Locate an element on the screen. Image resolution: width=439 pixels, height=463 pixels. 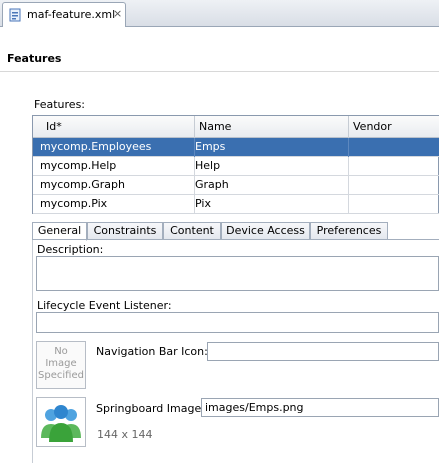
cell-name: Graph is located at coordinates (272, 185).